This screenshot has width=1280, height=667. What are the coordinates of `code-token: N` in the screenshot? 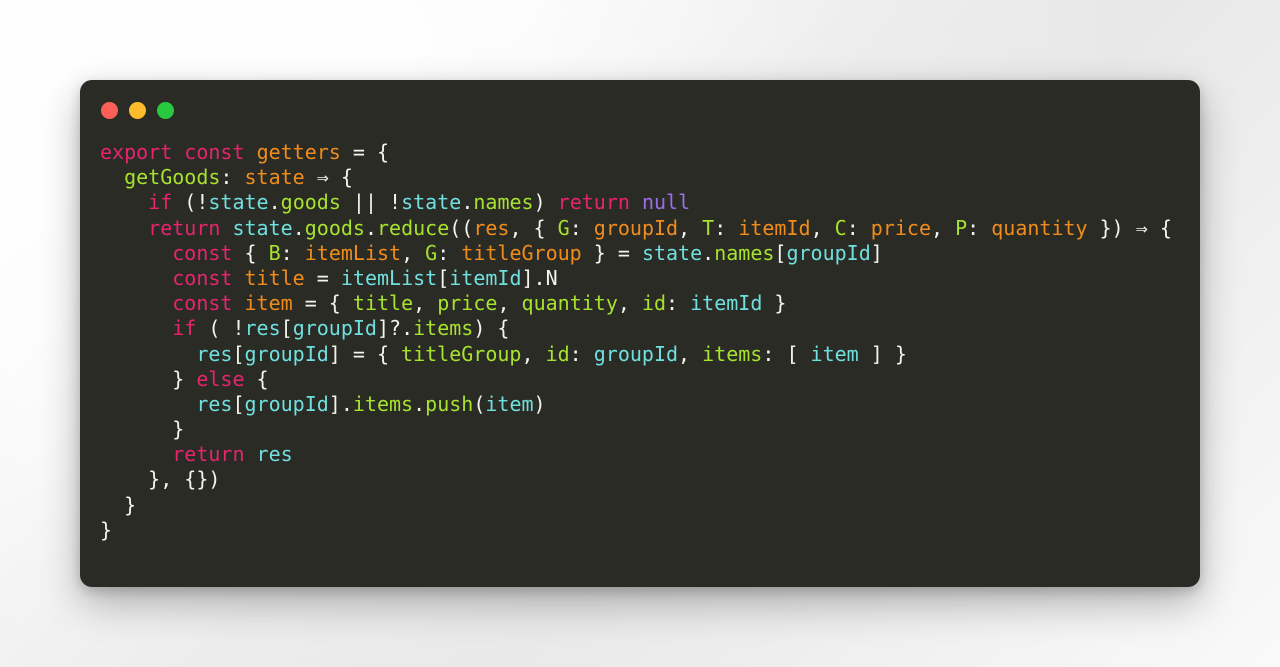 It's located at (551, 277).